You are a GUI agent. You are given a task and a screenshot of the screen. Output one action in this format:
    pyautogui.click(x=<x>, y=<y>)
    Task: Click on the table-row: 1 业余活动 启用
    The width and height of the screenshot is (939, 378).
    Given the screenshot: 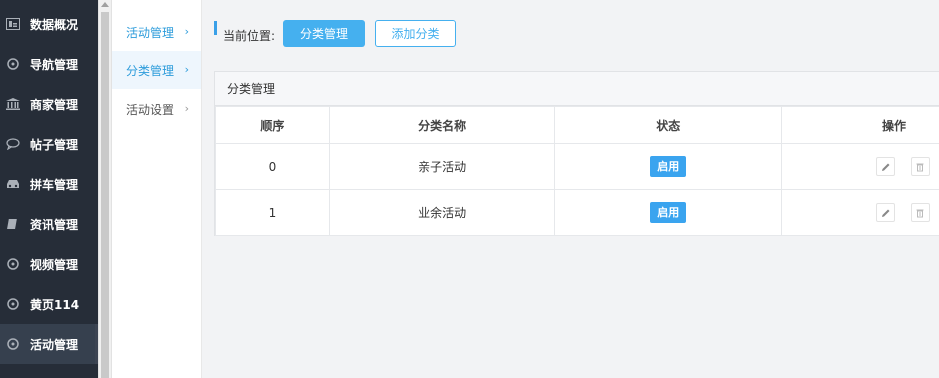 What is the action you would take?
    pyautogui.click(x=577, y=212)
    